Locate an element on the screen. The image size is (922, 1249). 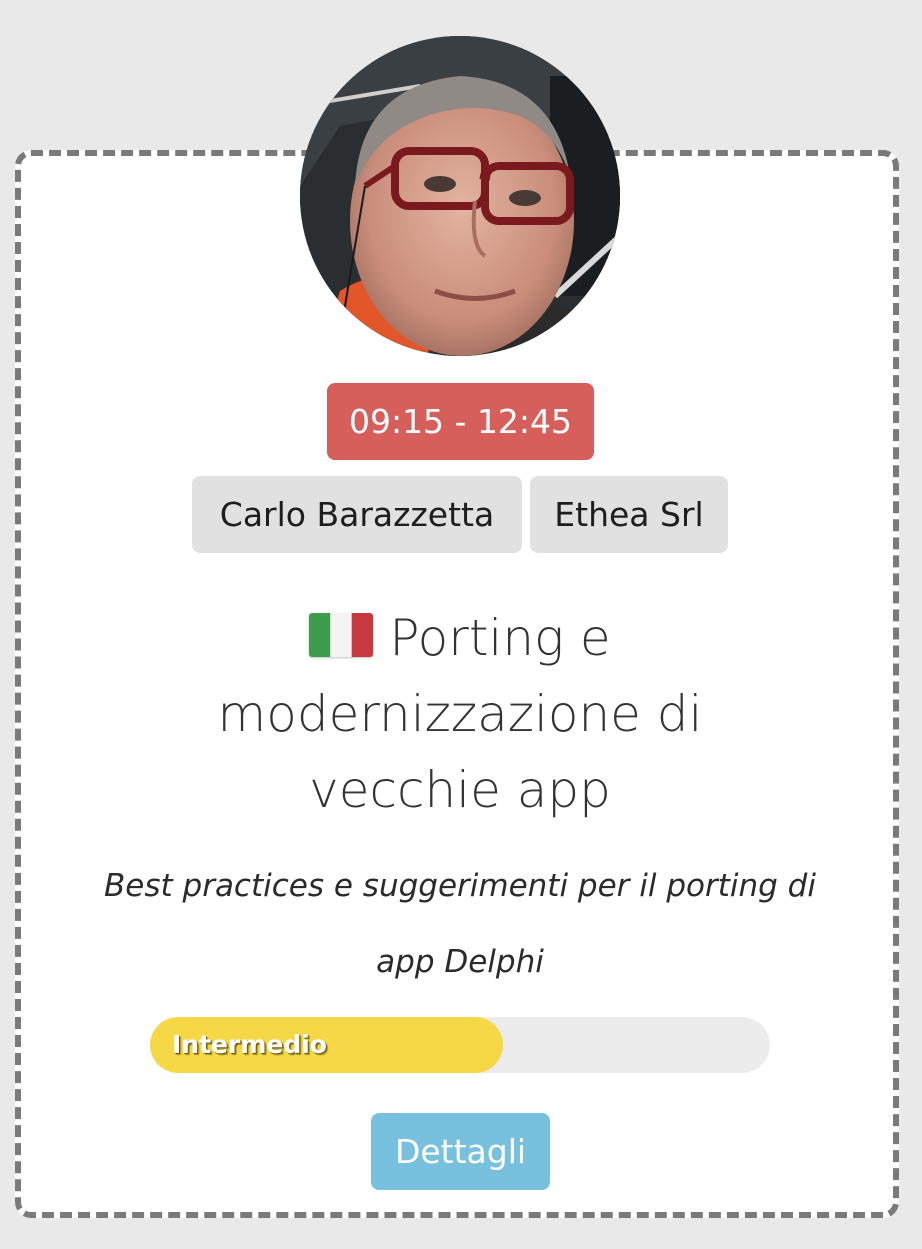
speaker-name-chip: Carlo Barazzetta is located at coordinates (357, 514).